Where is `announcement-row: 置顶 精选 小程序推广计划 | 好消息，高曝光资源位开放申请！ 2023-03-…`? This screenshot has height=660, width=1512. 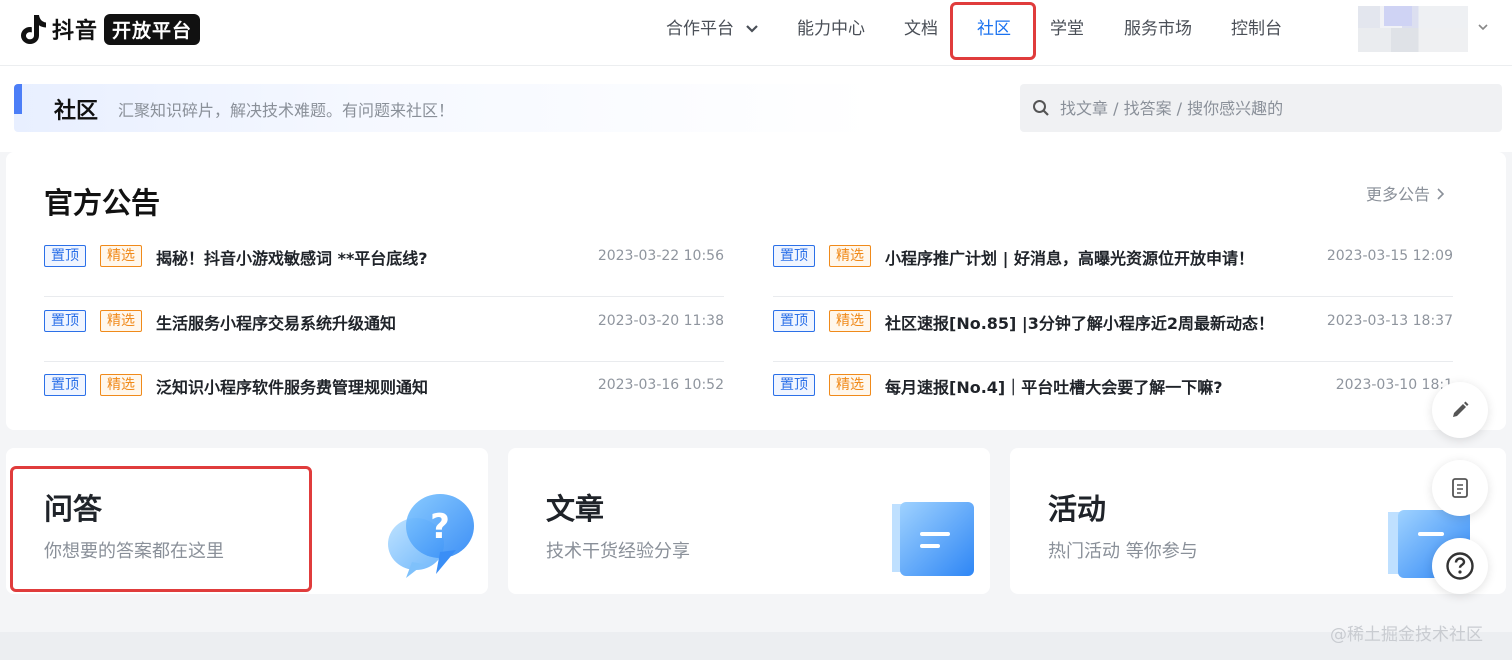 announcement-row: 置顶 精选 小程序推广计划 | 好消息，高曝光资源位开放申请！ 2023-03-… is located at coordinates (1113, 265).